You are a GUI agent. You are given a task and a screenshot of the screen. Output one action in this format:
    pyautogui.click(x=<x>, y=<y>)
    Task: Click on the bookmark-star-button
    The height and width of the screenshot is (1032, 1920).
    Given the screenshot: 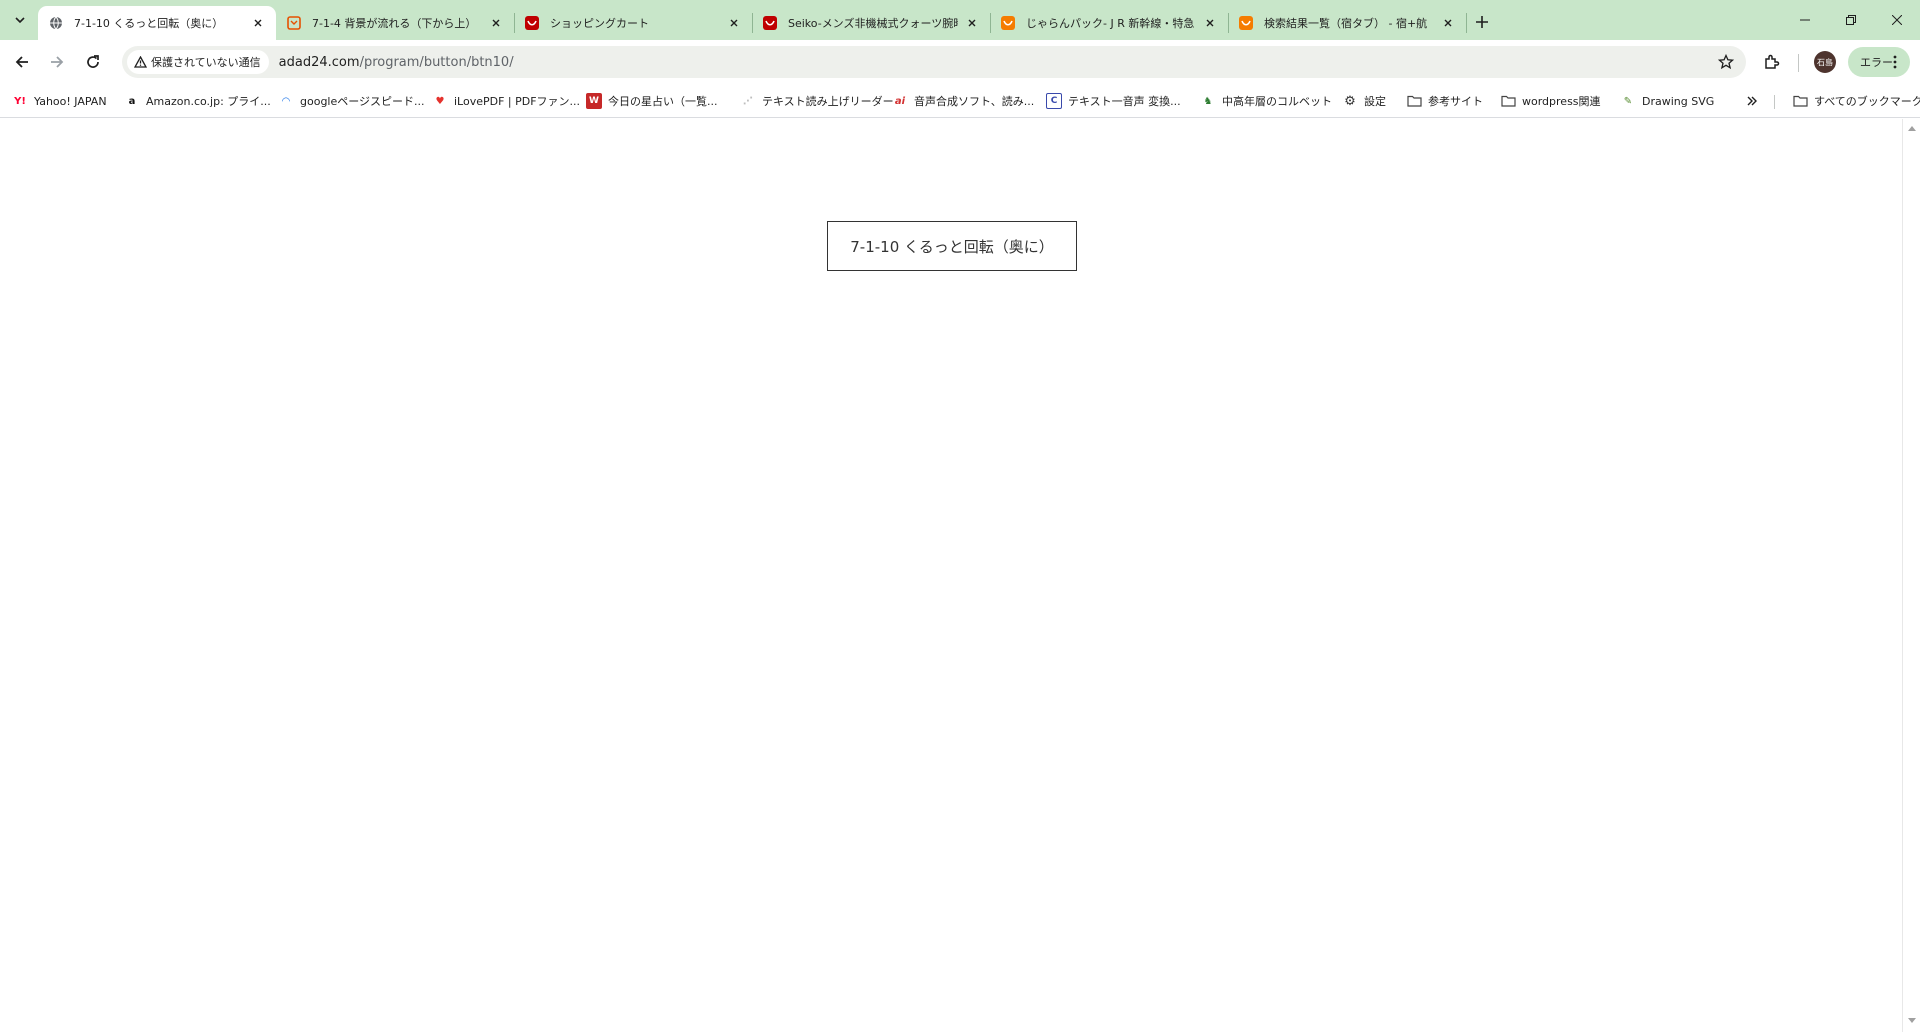 What is the action you would take?
    pyautogui.click(x=1726, y=62)
    